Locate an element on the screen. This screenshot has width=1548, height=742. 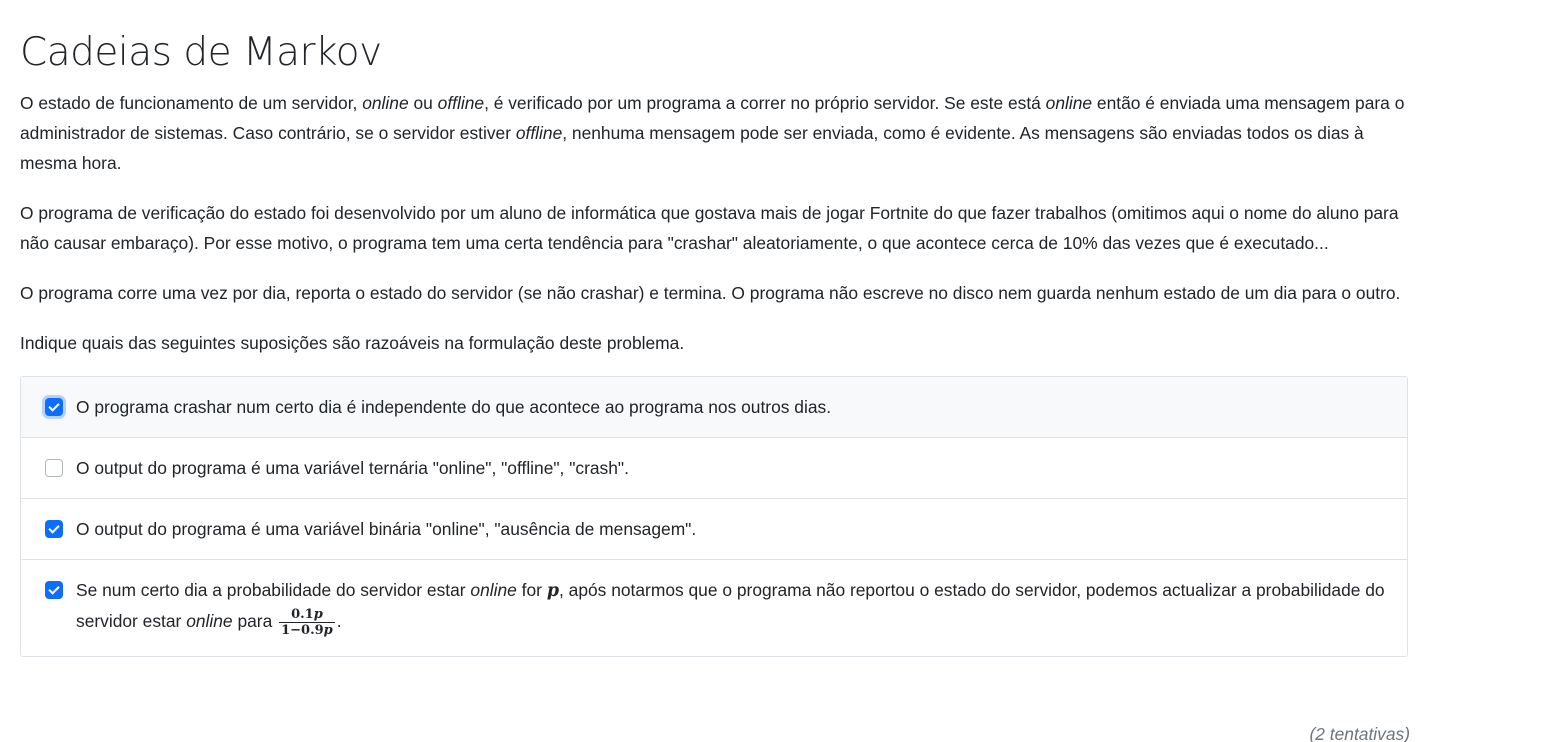
fraction-denominator: 1−0.9p is located at coordinates (307, 630).